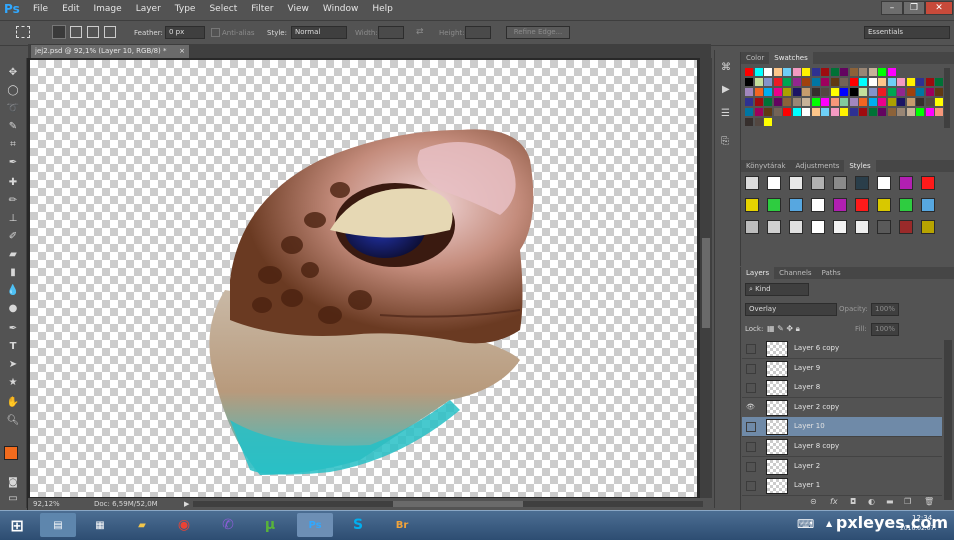 This screenshot has height=540, width=954. Describe the element at coordinates (110, 51) in the screenshot. I see `document-tab: jej2.psd @ 92,1% (Layer 10, RGB/8) * ×` at that location.